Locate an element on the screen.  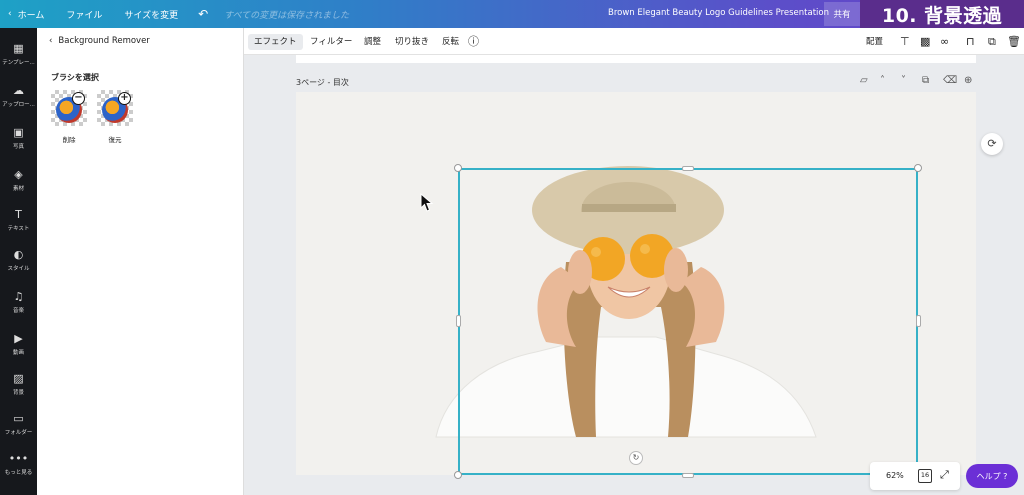
flip-button: 反転 is located at coordinates (450, 42).